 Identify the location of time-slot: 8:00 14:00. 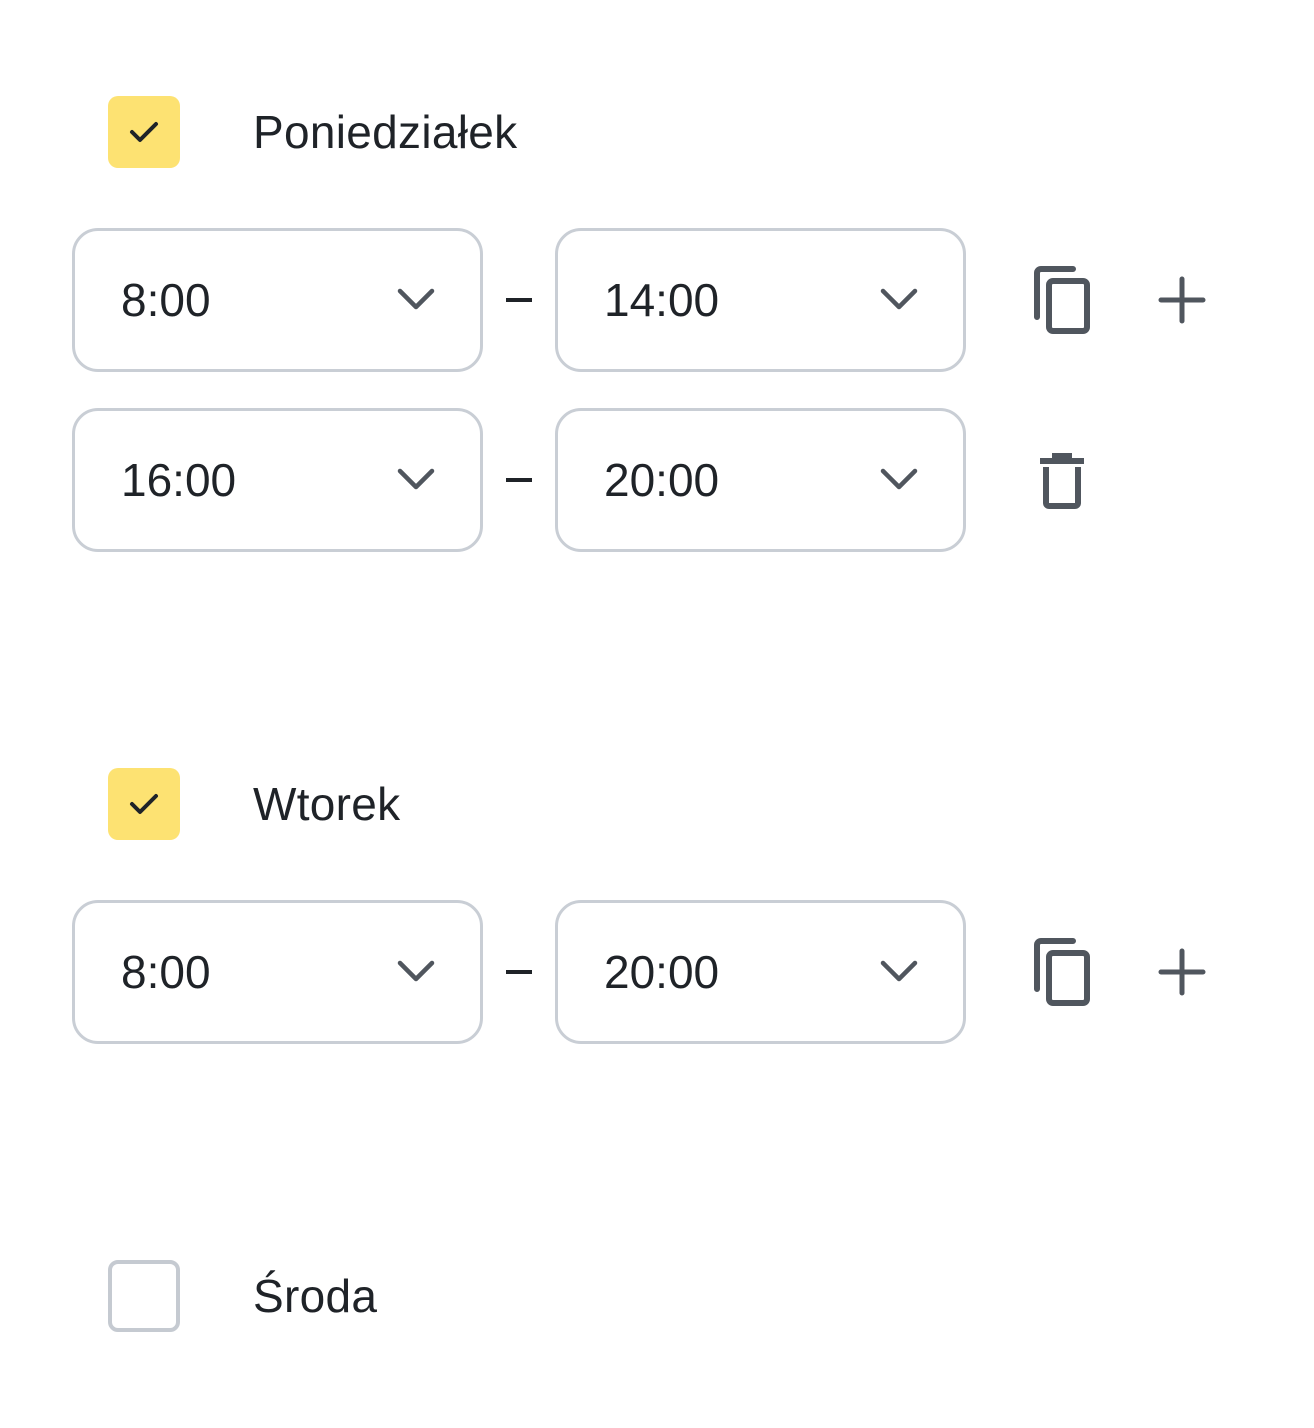
(672, 300).